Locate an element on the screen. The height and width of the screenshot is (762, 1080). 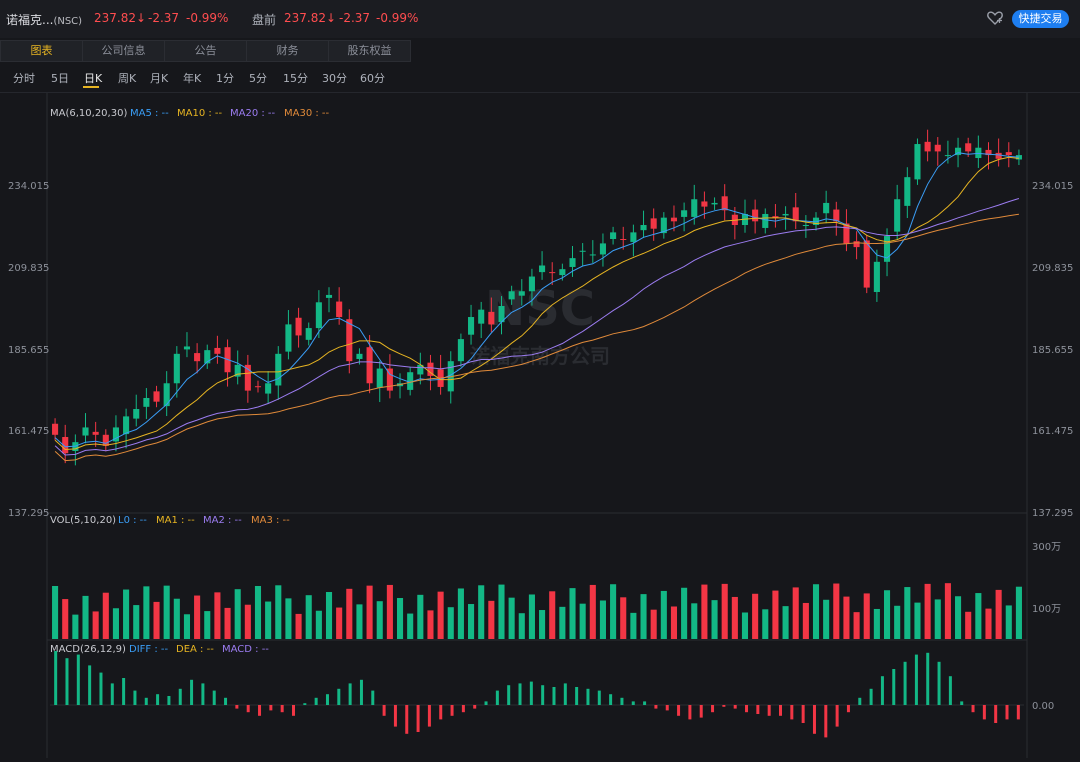
price-tick-left-4: 161.475 is located at coordinates (28, 431).